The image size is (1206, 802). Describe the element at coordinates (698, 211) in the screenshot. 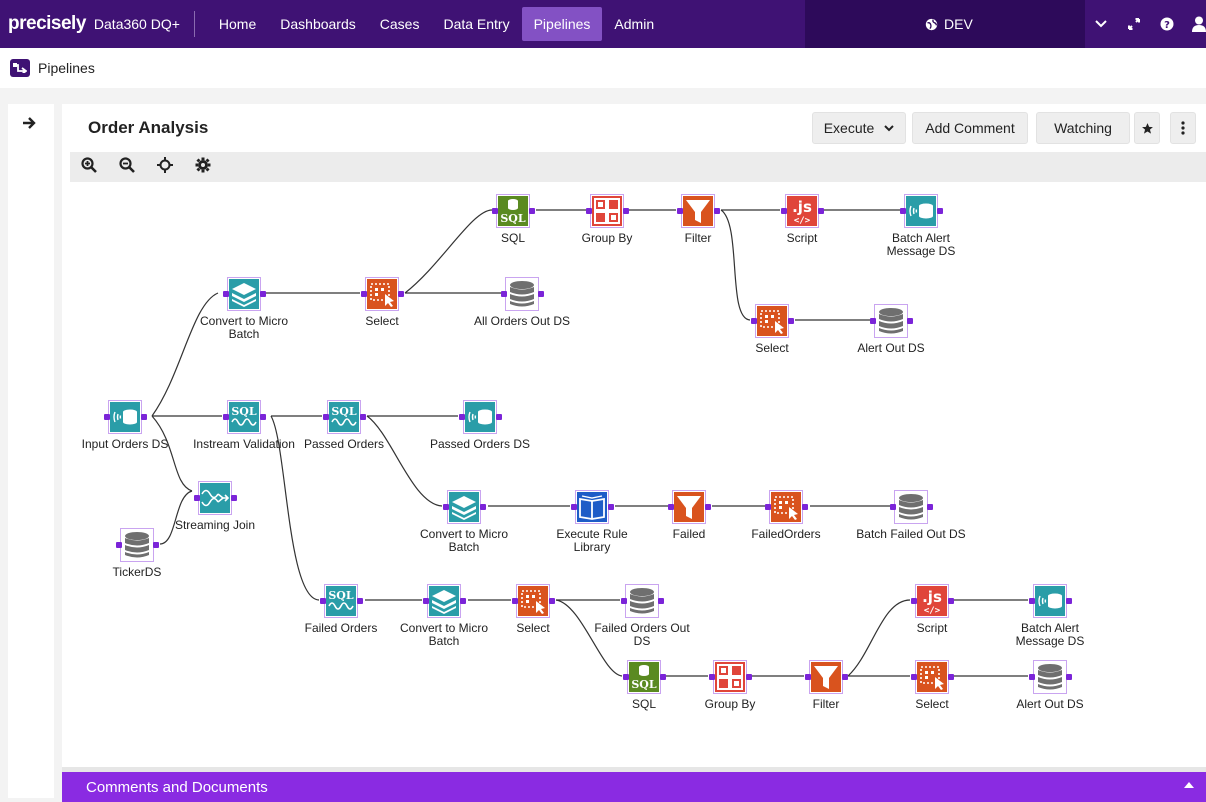

I see `pipeline-node-filt1` at that location.